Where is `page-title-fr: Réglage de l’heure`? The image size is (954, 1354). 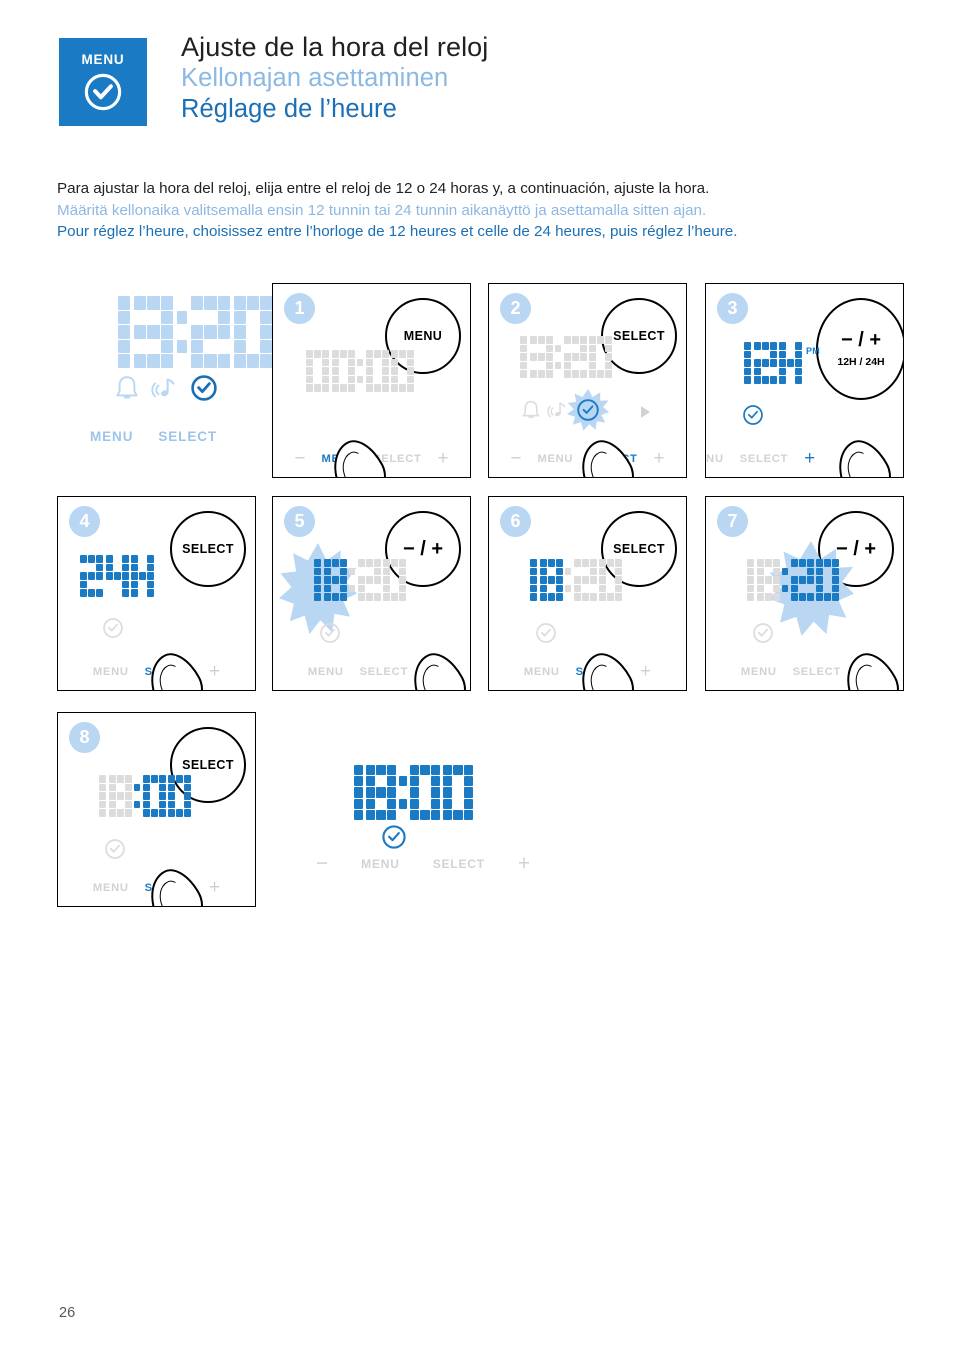 page-title-fr: Réglage de l’heure is located at coordinates (289, 108).